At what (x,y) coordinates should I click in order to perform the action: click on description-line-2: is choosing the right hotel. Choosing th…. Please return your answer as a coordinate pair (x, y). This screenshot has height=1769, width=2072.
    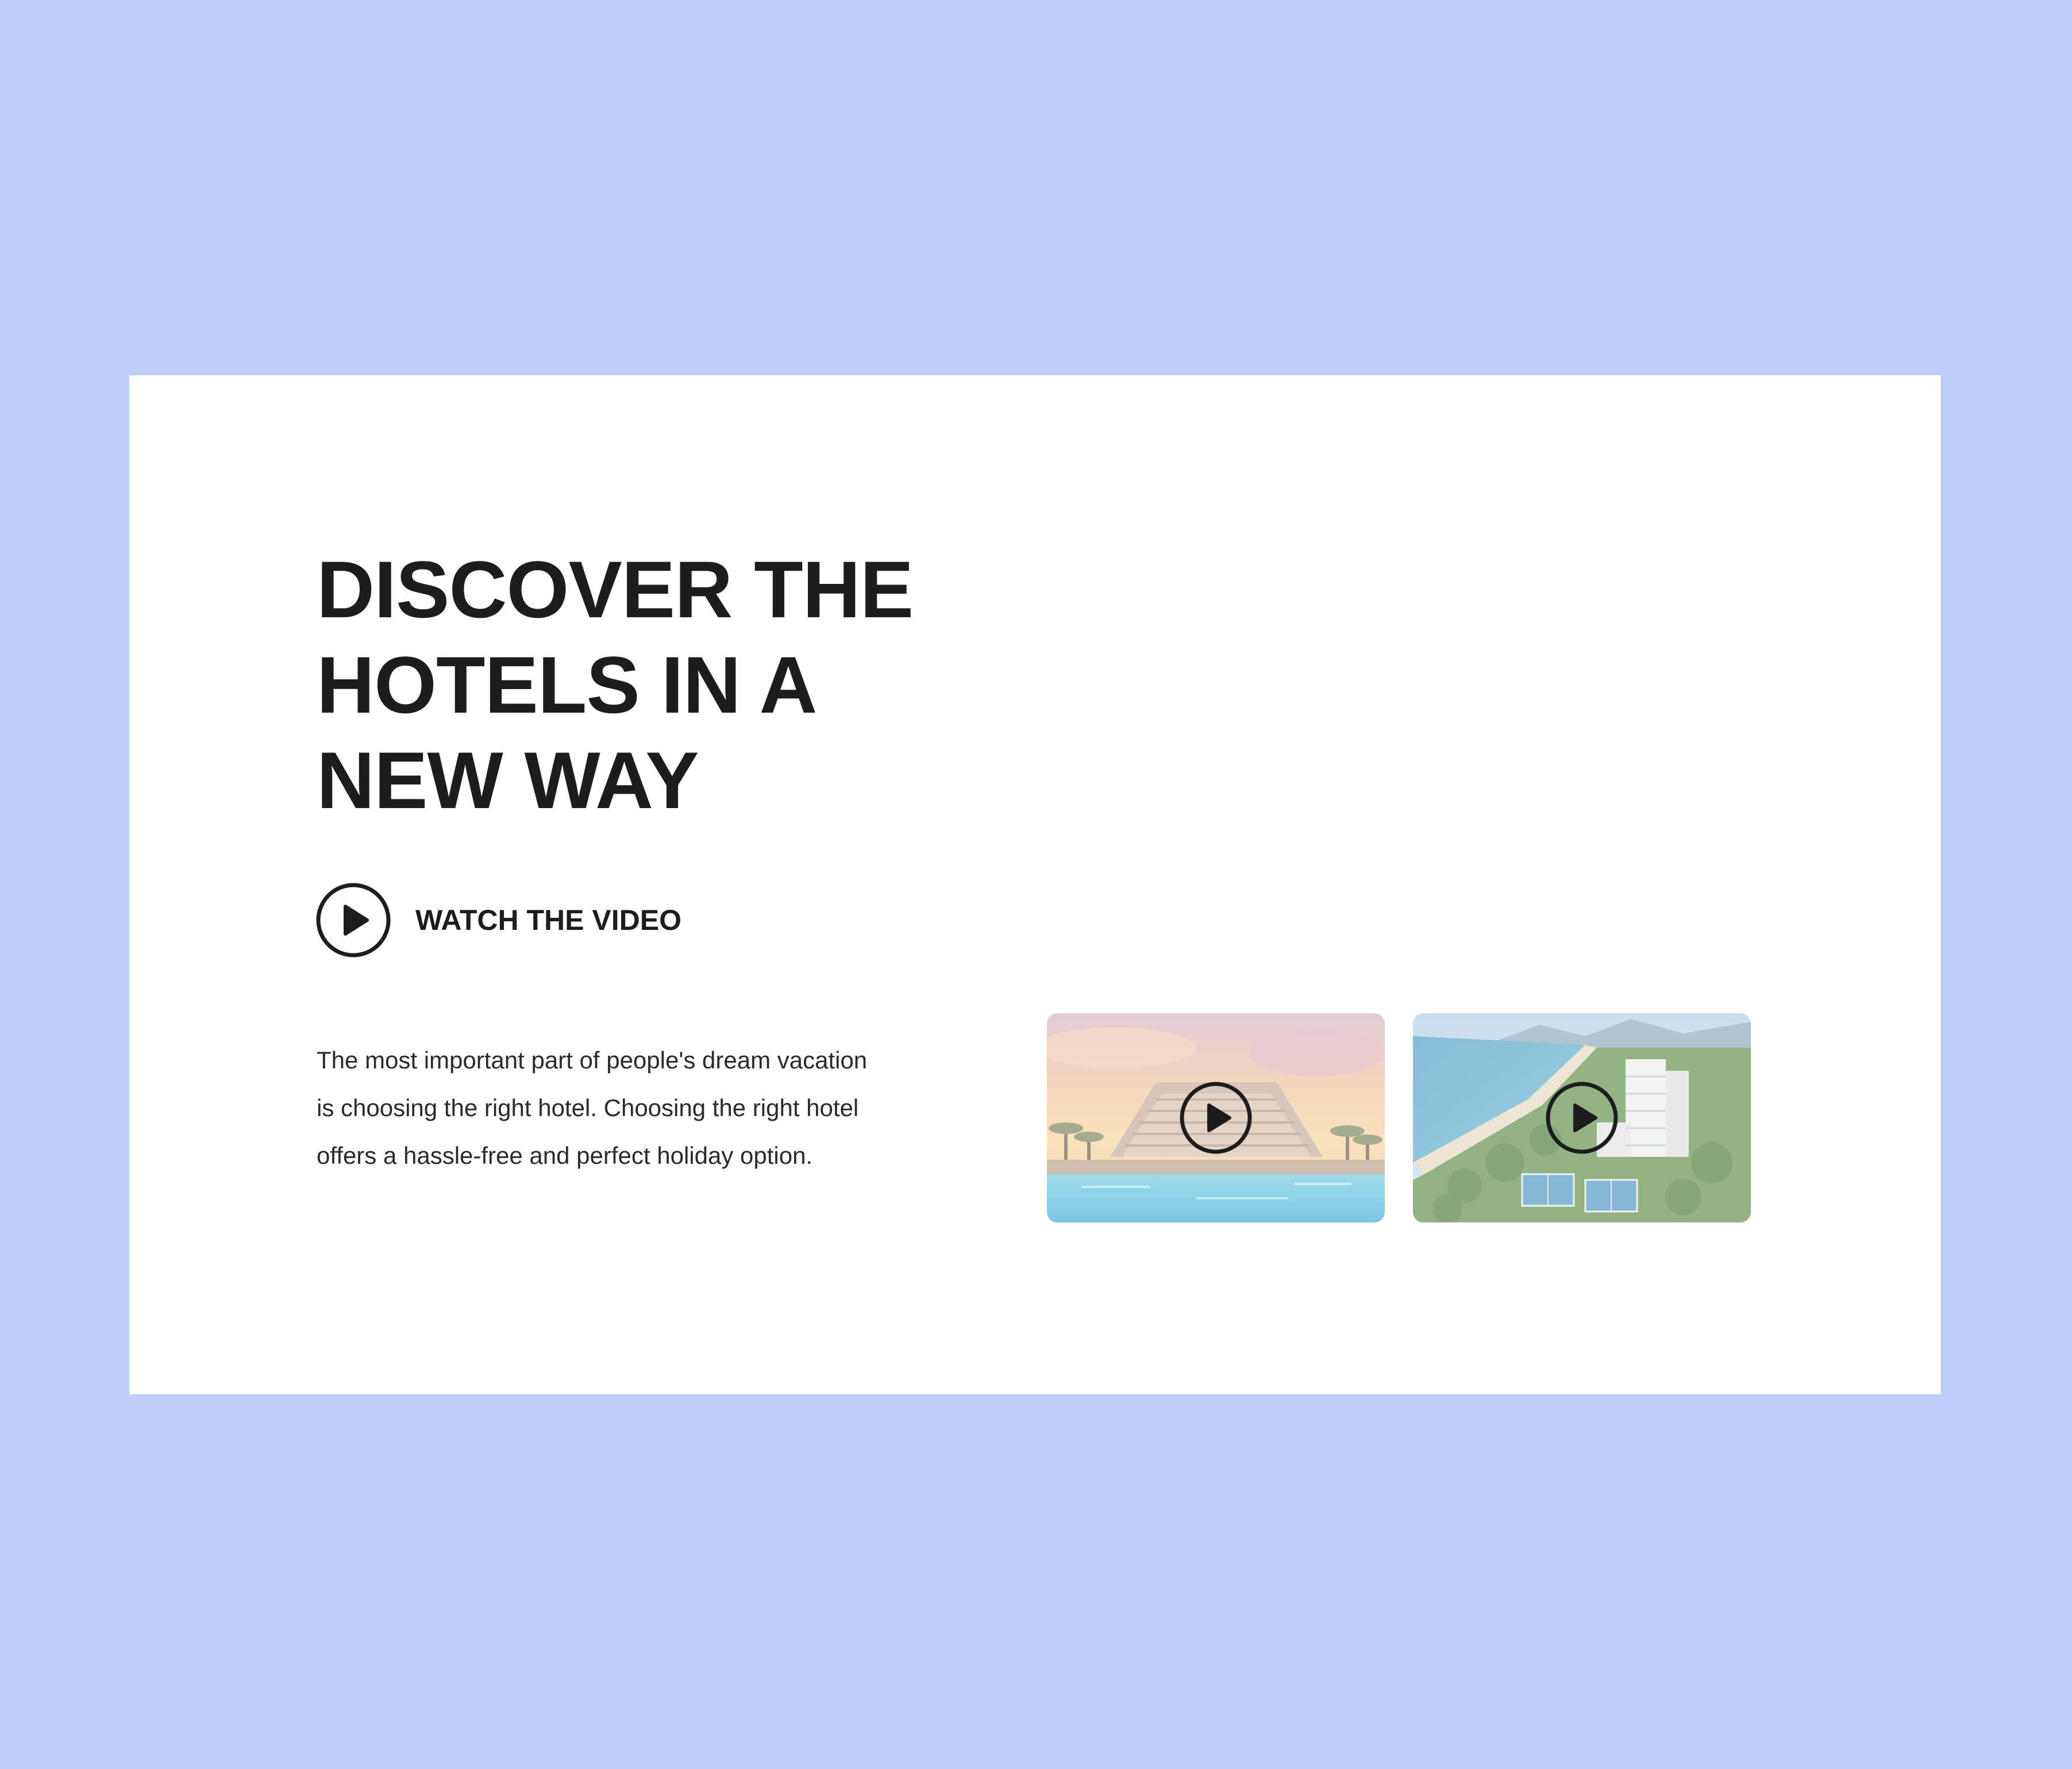
    Looking at the image, I should click on (588, 1108).